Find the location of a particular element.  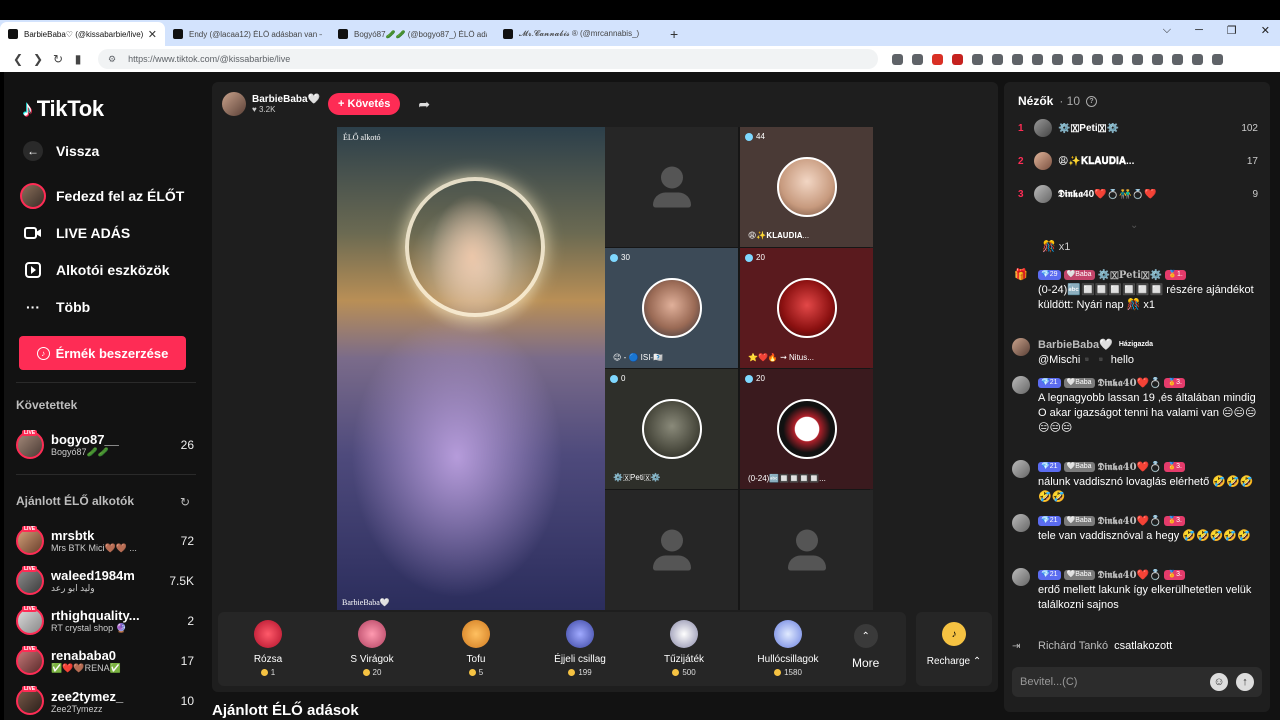

top-viewer-row: 3 𝕯𝖎𝖓𝖐𝖆40❤️💍👬💍❤️ 9 is located at coordinates (1138, 194).